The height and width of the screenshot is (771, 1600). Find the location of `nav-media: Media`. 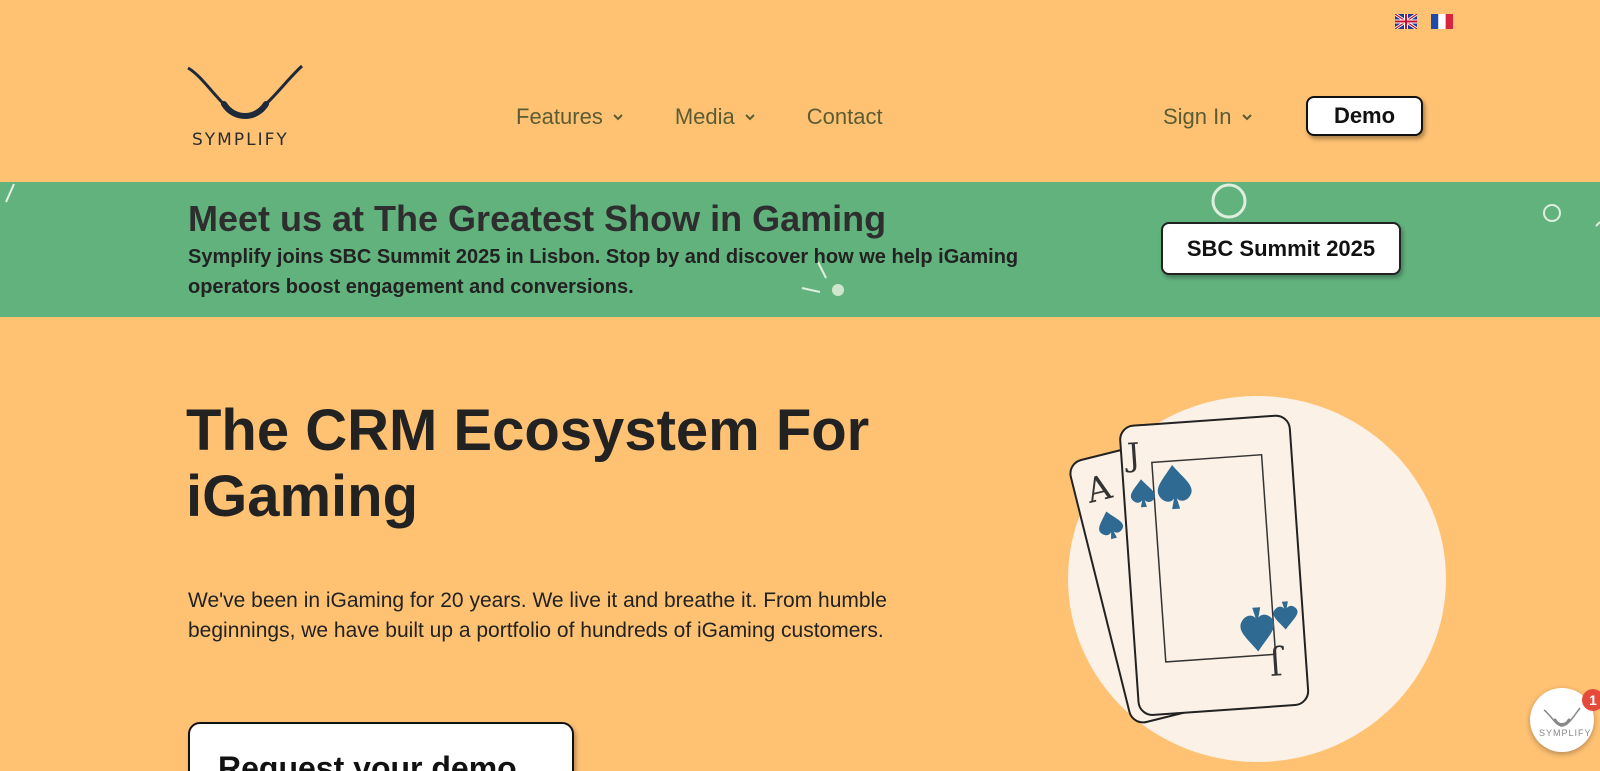

nav-media: Media is located at coordinates (716, 117).